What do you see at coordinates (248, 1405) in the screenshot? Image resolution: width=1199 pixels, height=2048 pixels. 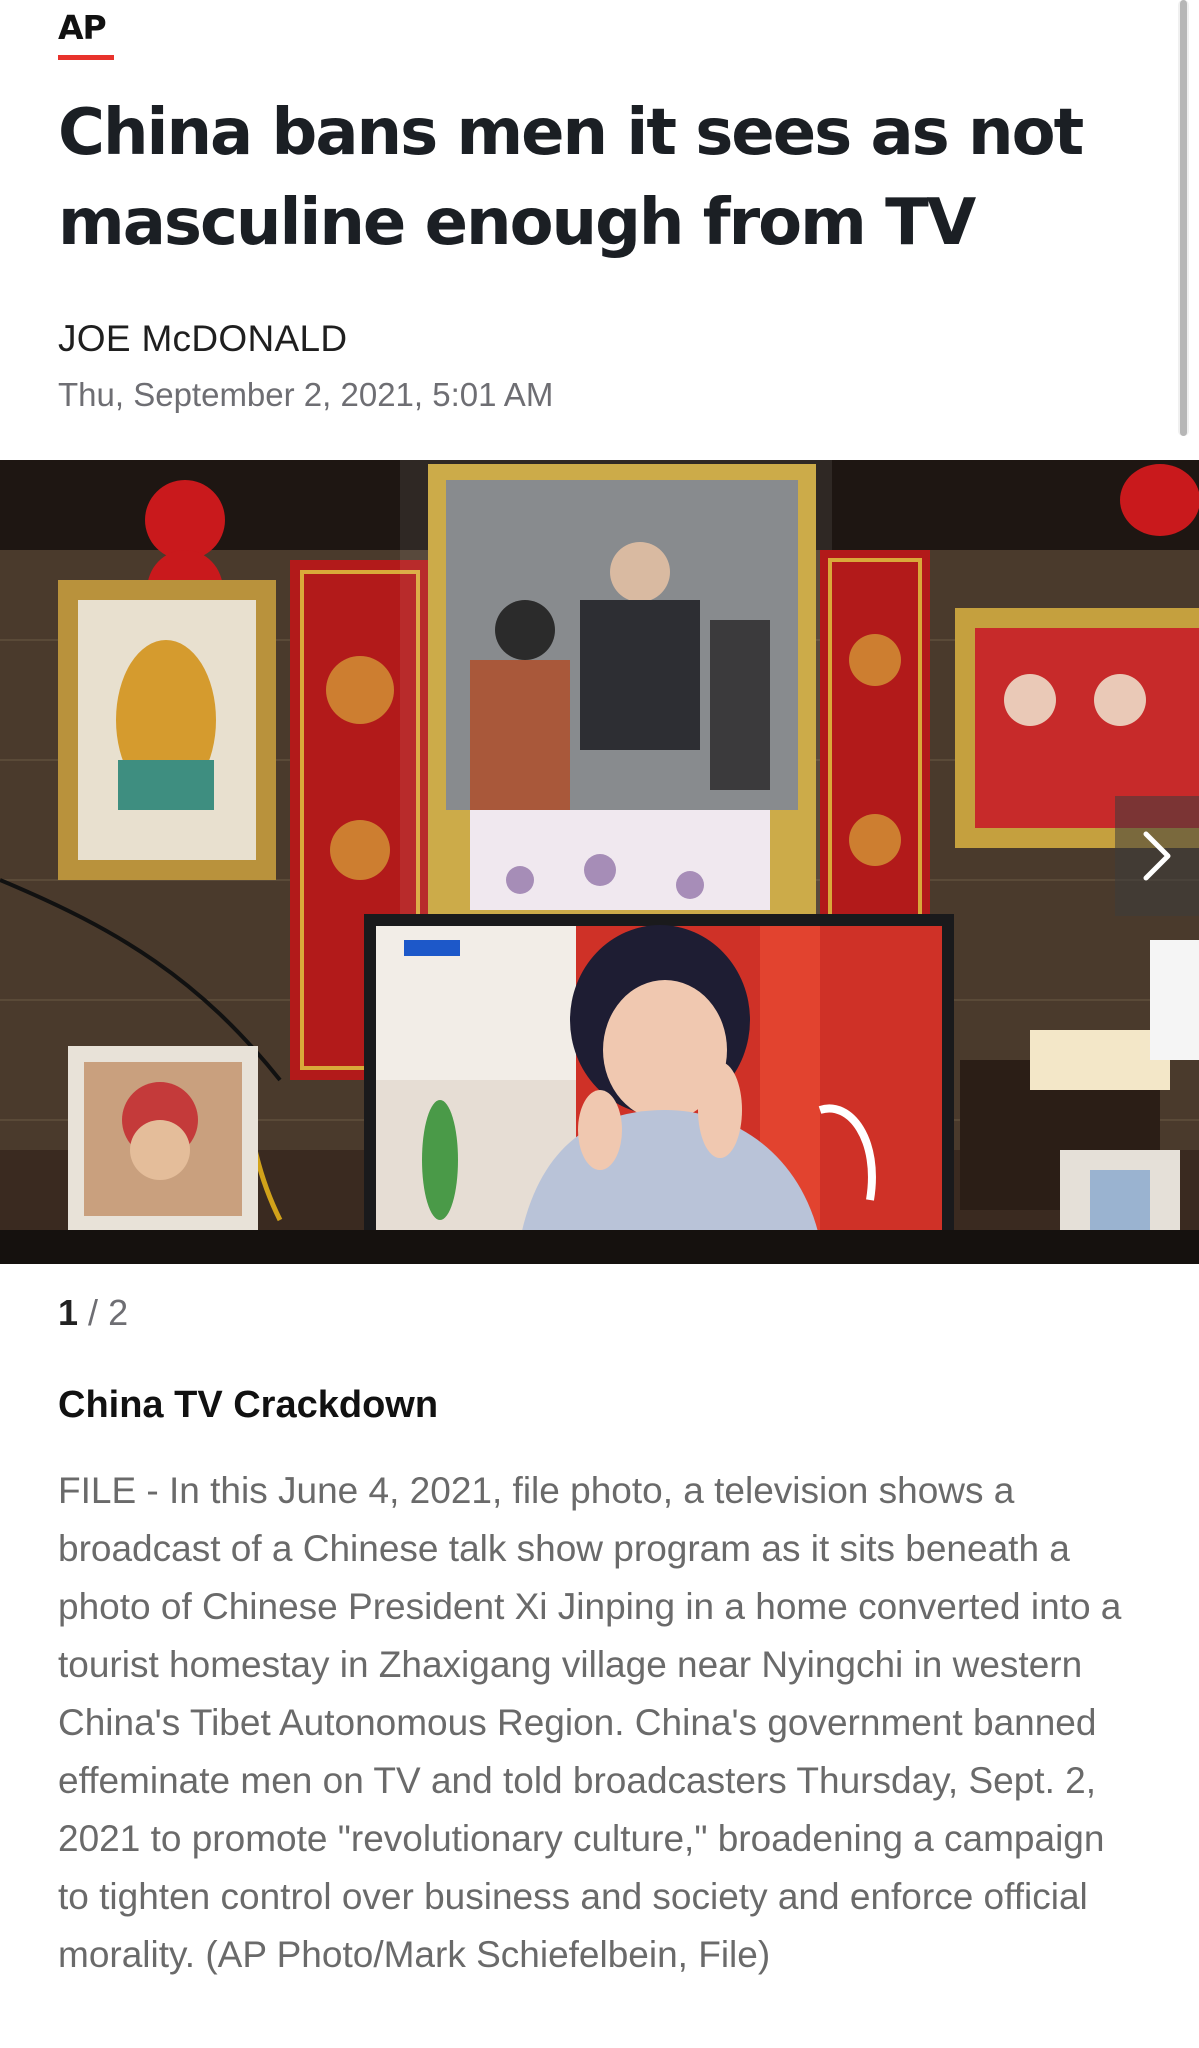 I see `caption-title: China TV Crackdown` at bounding box center [248, 1405].